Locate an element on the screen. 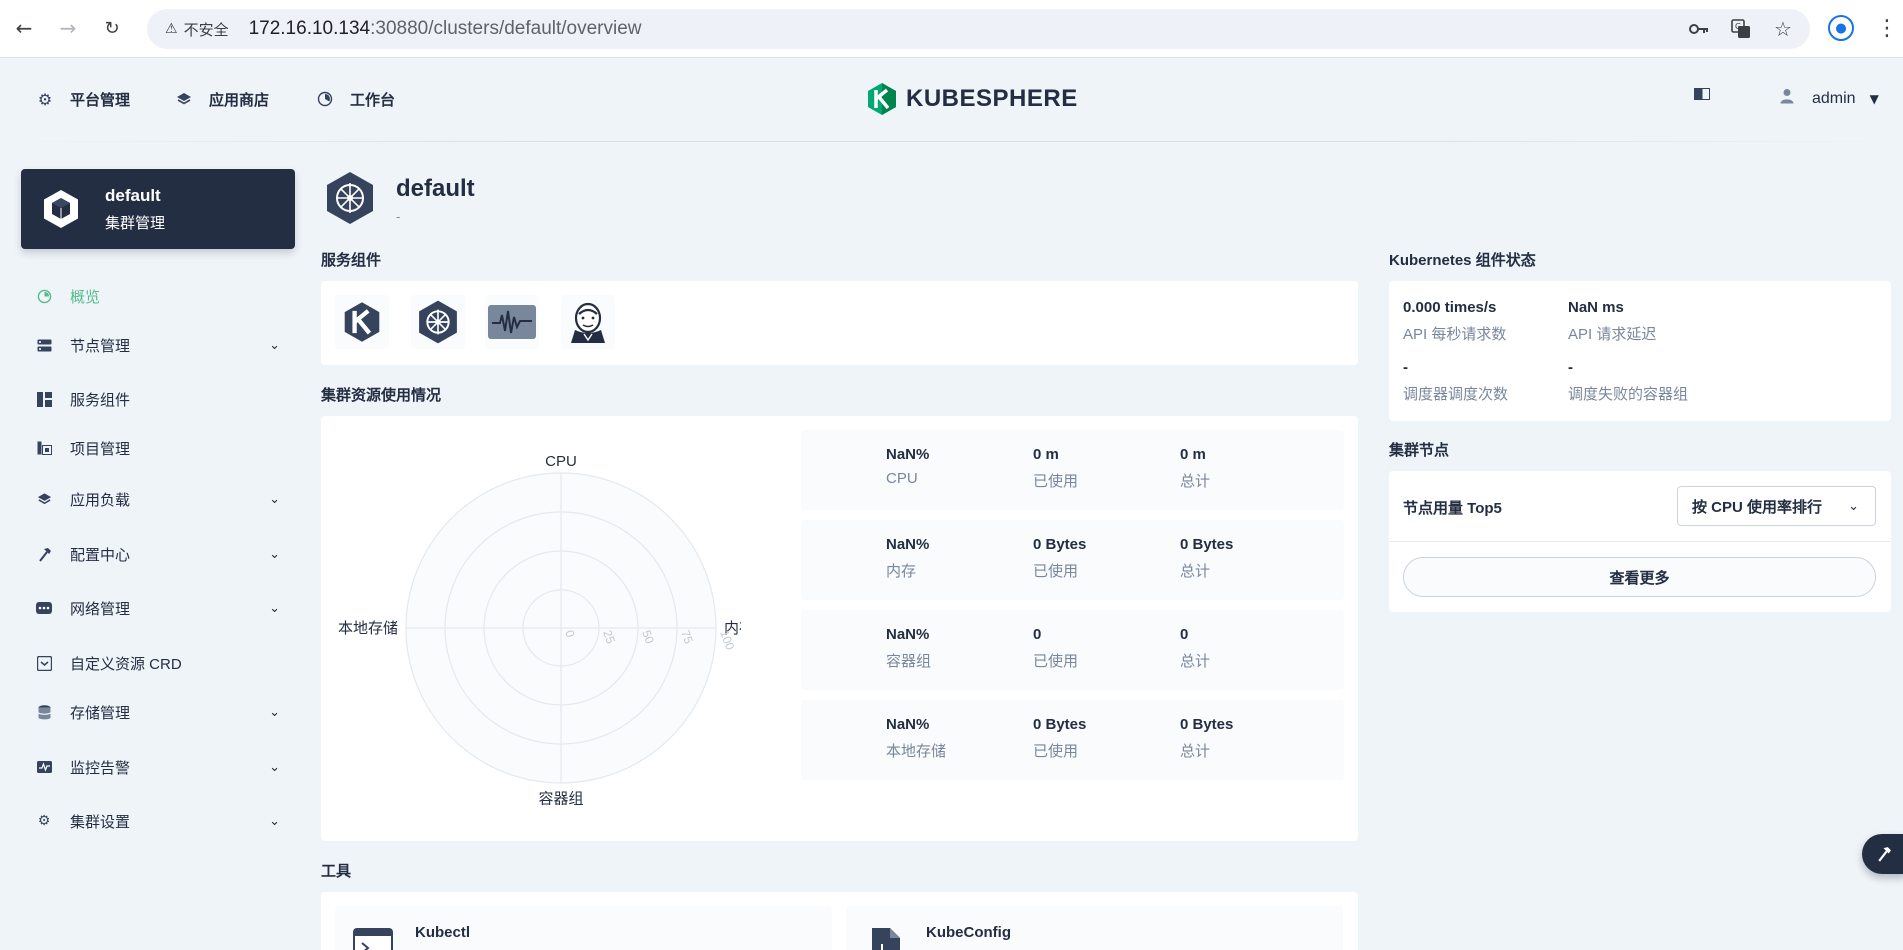 This screenshot has height=950, width=1903. star-icon: ☆ is located at coordinates (1783, 29).